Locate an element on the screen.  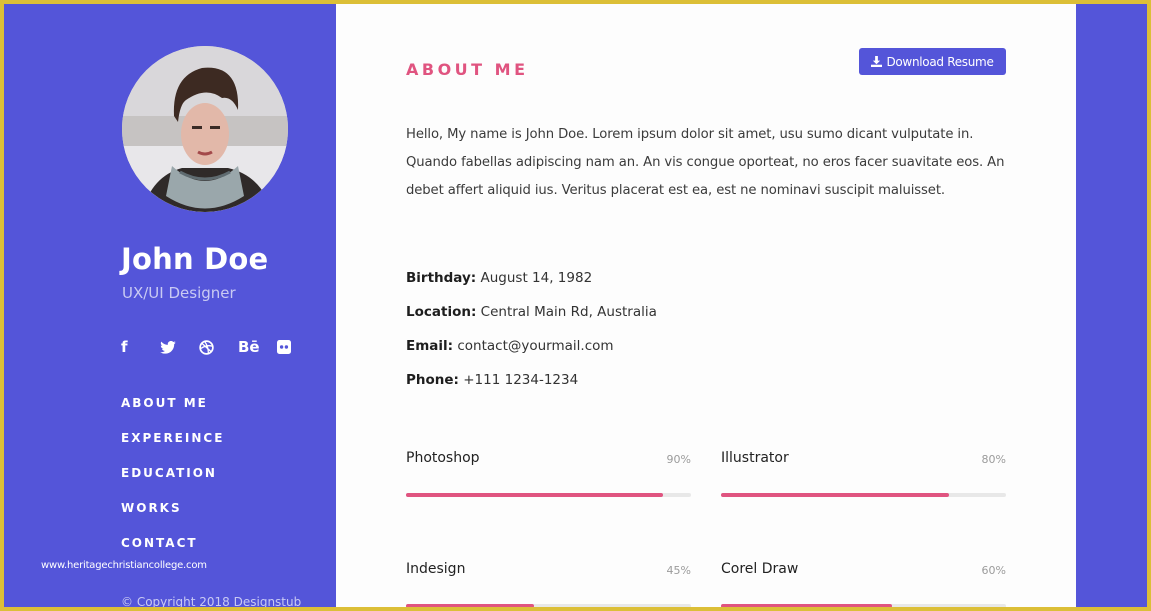
info-value: August 14, 1982 is located at coordinates (536, 278).